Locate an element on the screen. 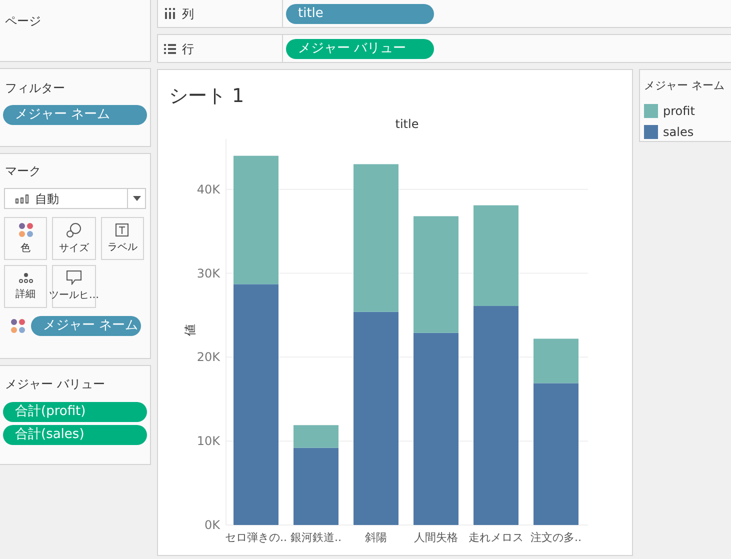 The width and height of the screenshot is (731, 559). text-label-icon is located at coordinates (122, 229).